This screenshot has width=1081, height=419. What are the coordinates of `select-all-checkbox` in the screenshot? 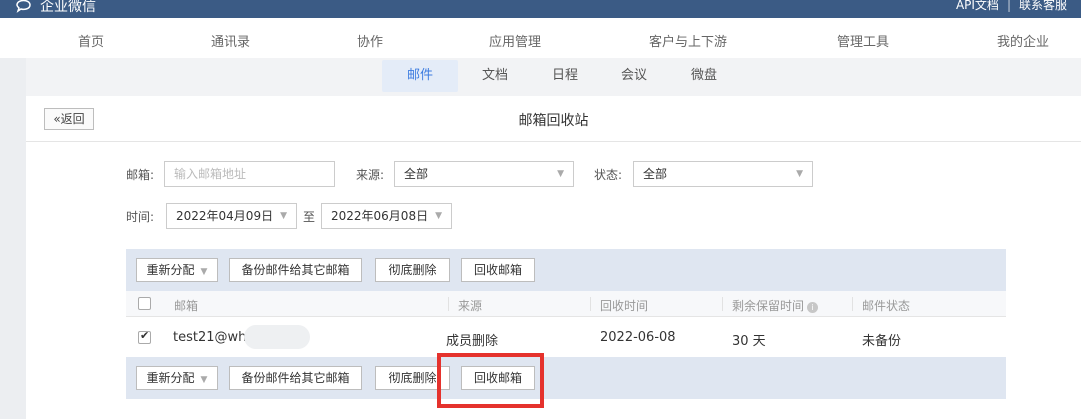 It's located at (144, 303).